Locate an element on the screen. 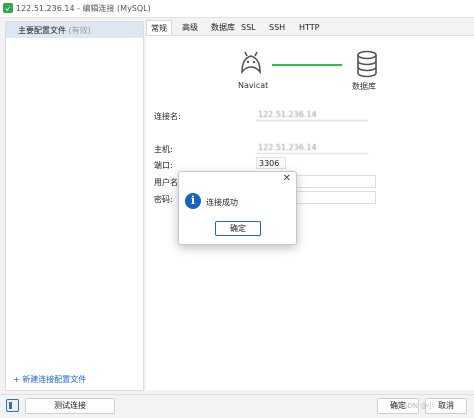 The height and width of the screenshot is (418, 474). dialog-message: 连接成功 is located at coordinates (222, 202).